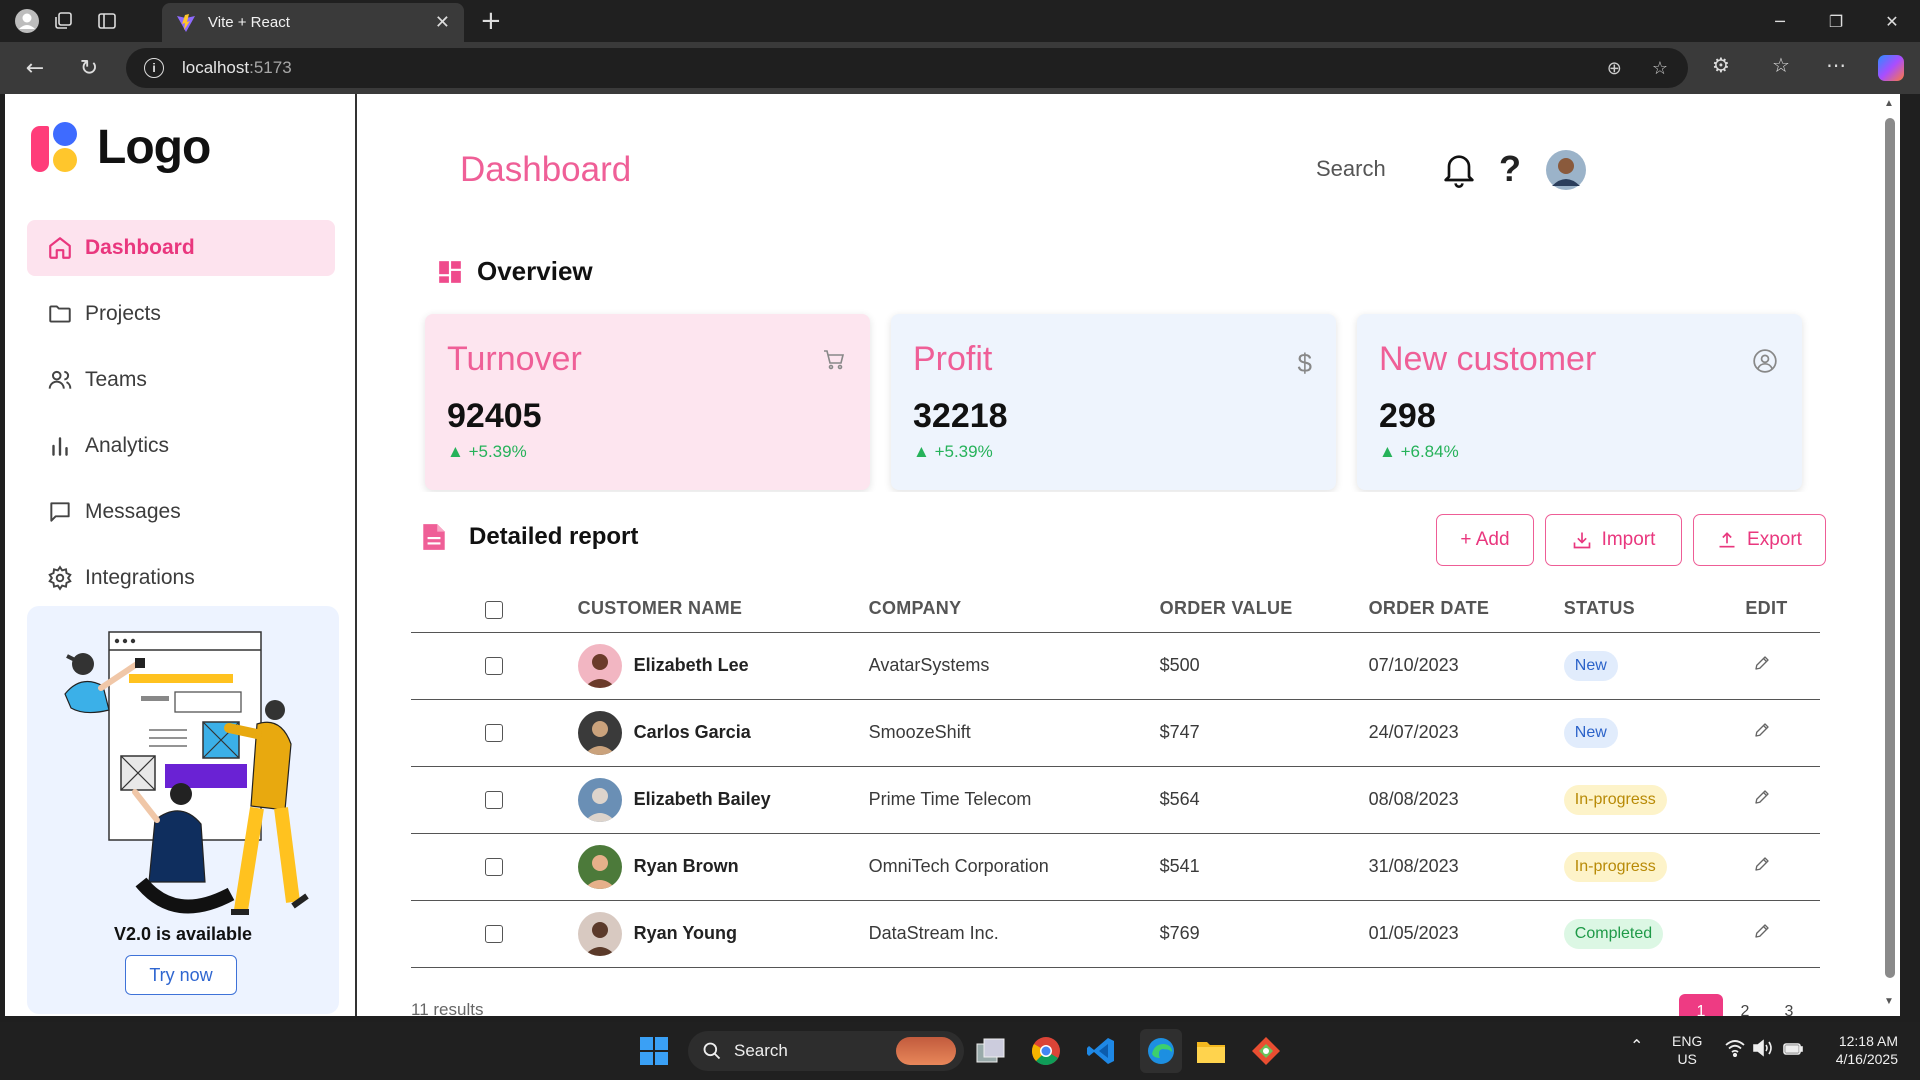 The height and width of the screenshot is (1080, 1920). Describe the element at coordinates (1613, 540) in the screenshot. I see `import-button: Import` at that location.